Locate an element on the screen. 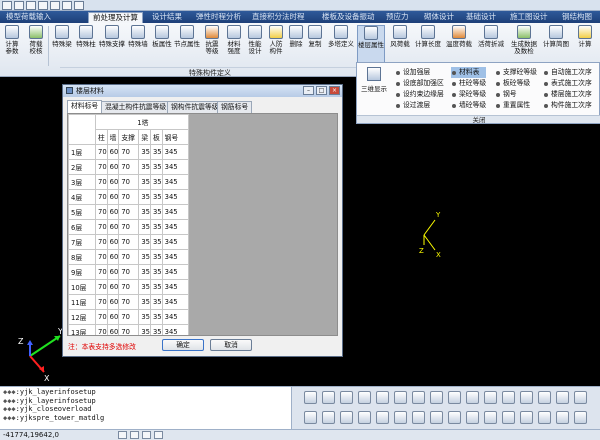 The image size is (600, 440). row-header-floor: 7层 is located at coordinates (82, 242).